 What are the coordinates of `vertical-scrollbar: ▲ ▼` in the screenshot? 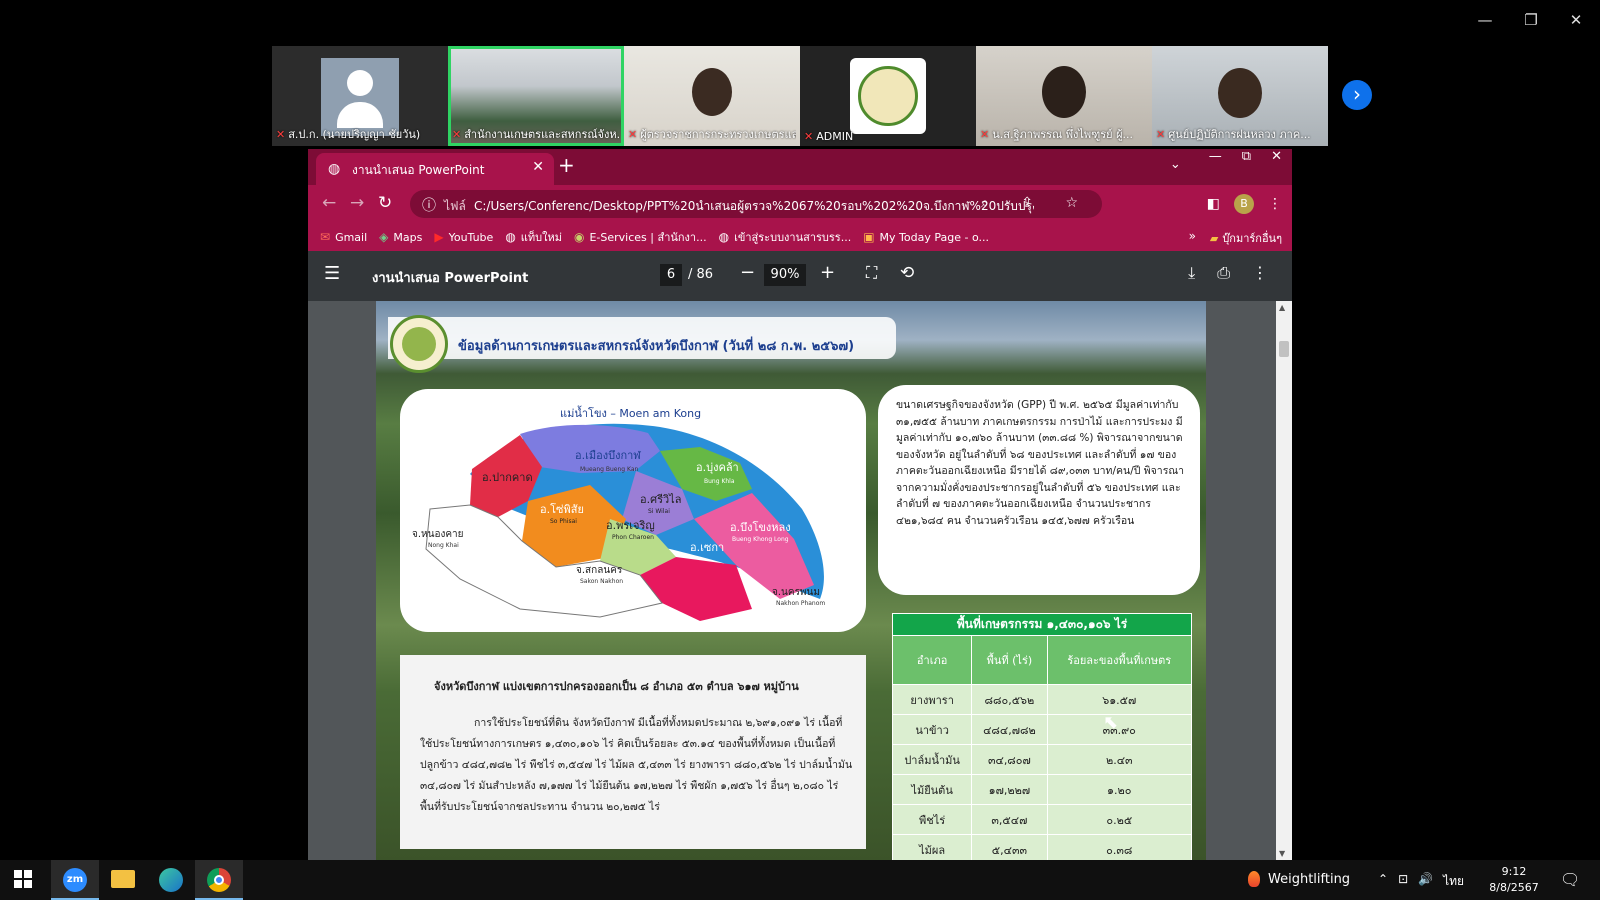 It's located at (1284, 580).